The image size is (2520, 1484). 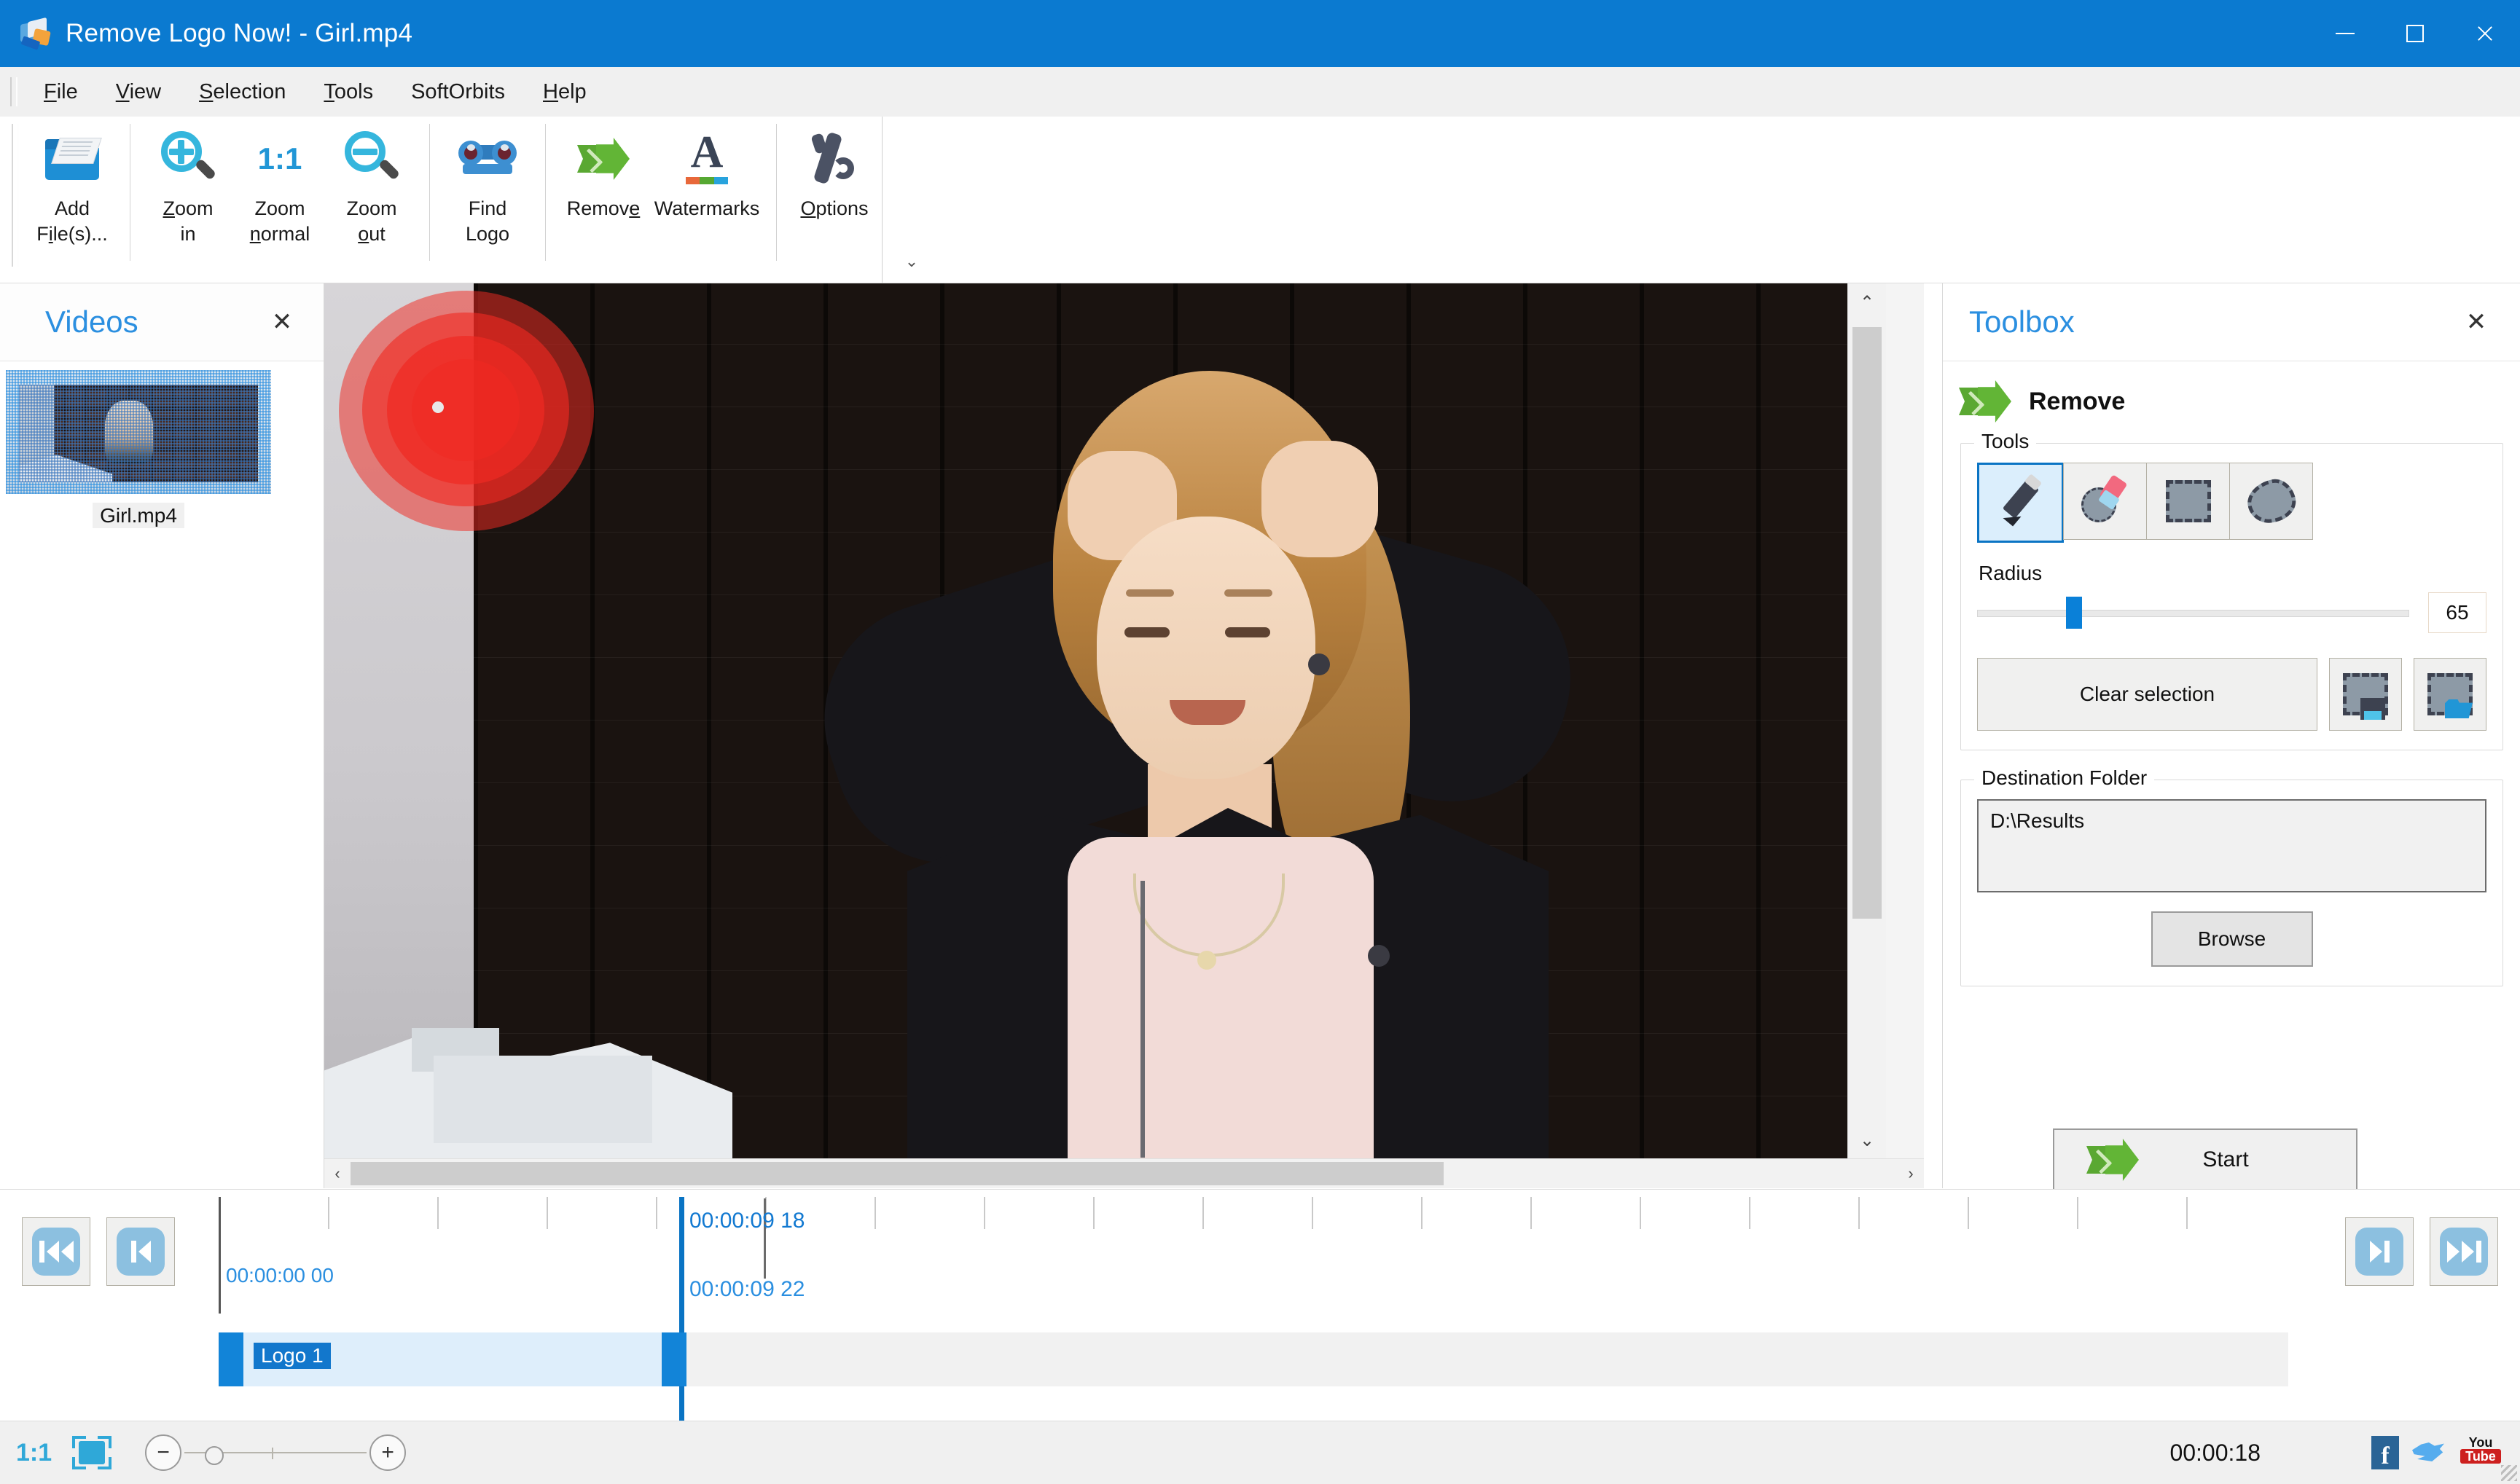 I want to click on eraser-tool-button, so click(x=2105, y=501).